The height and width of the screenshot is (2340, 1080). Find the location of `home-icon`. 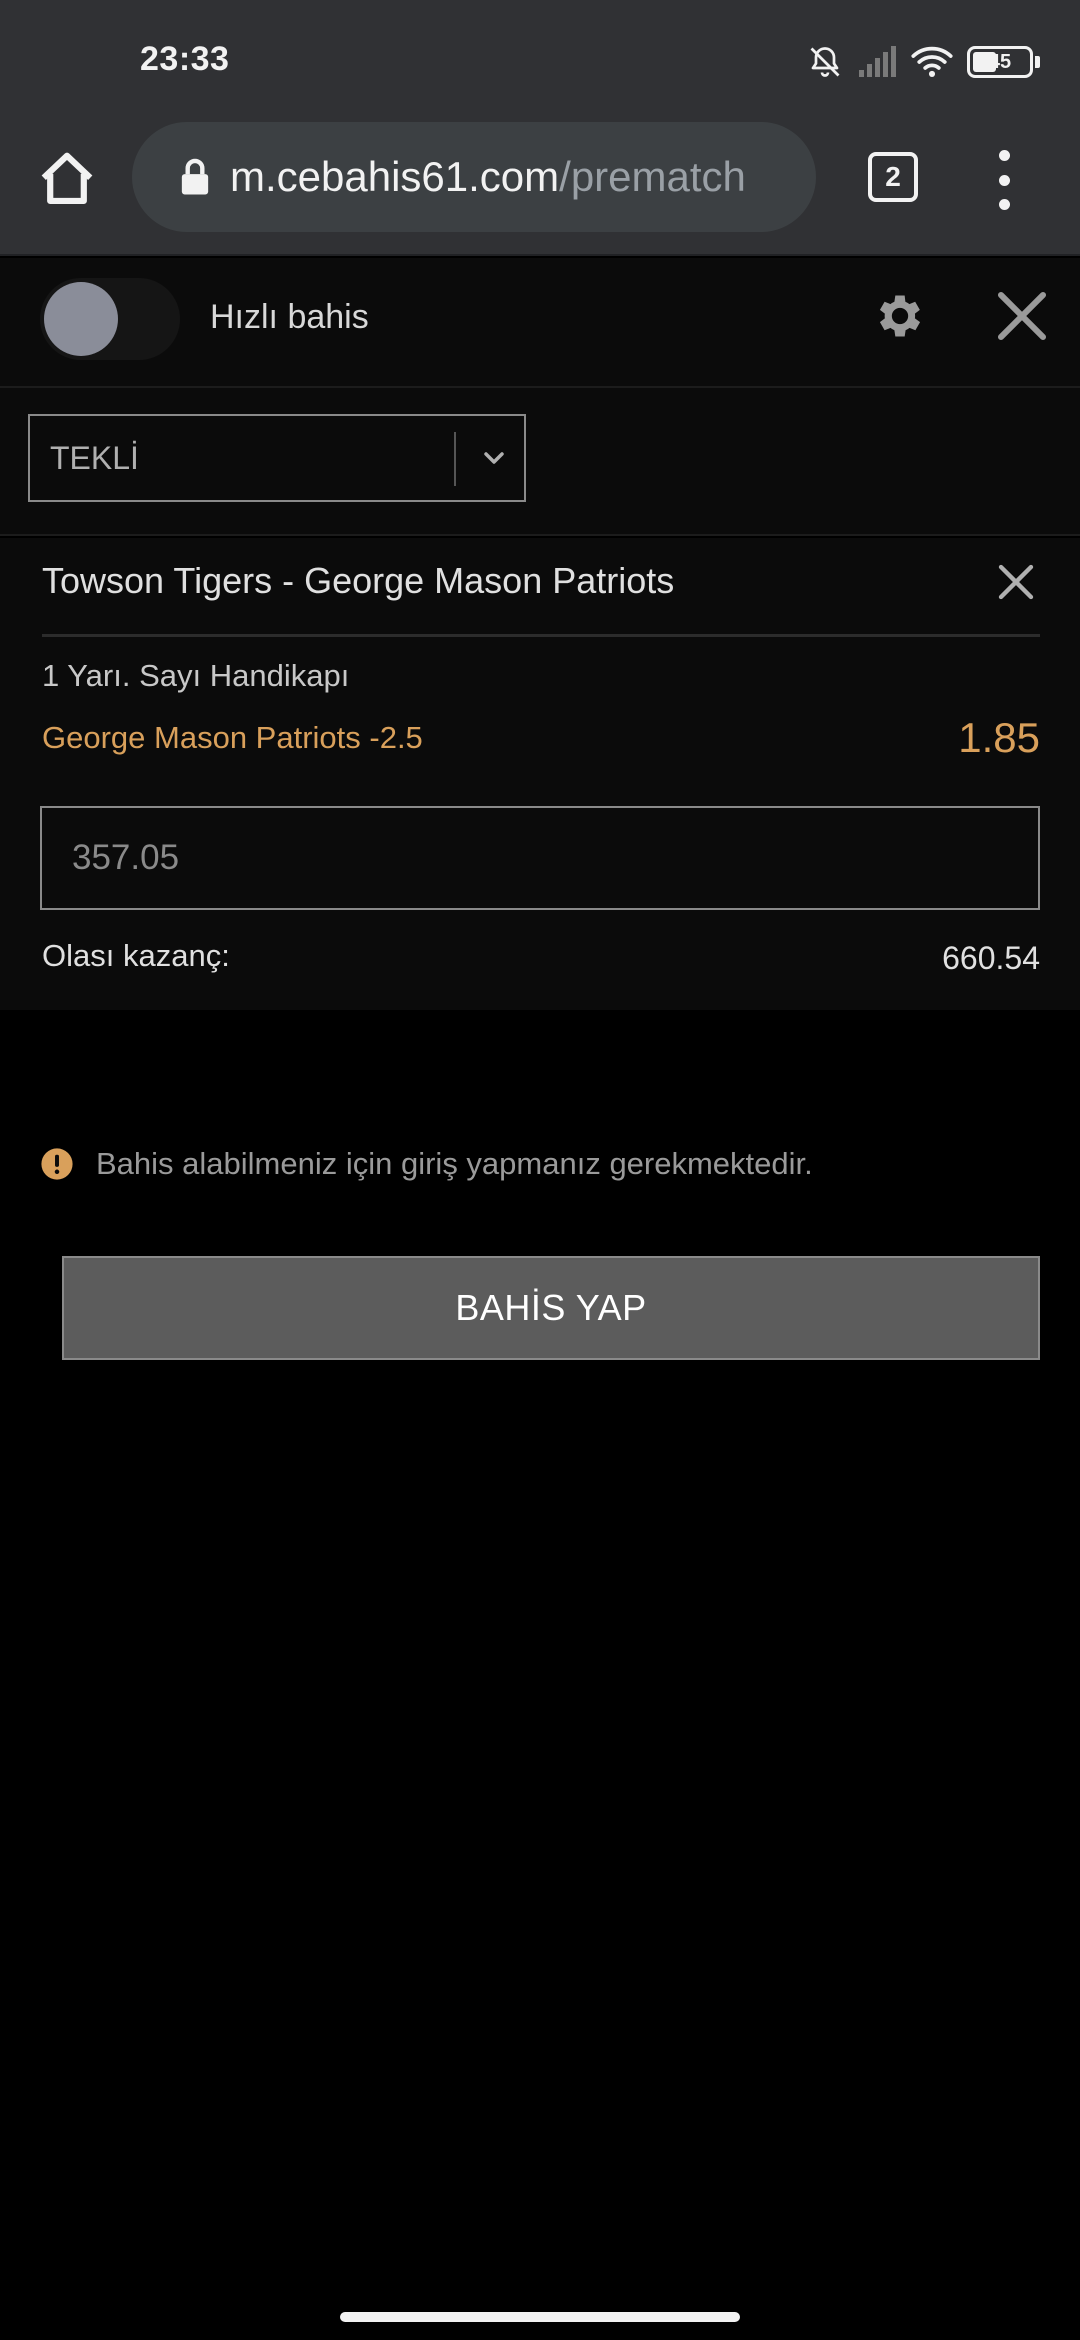

home-icon is located at coordinates (67, 179).